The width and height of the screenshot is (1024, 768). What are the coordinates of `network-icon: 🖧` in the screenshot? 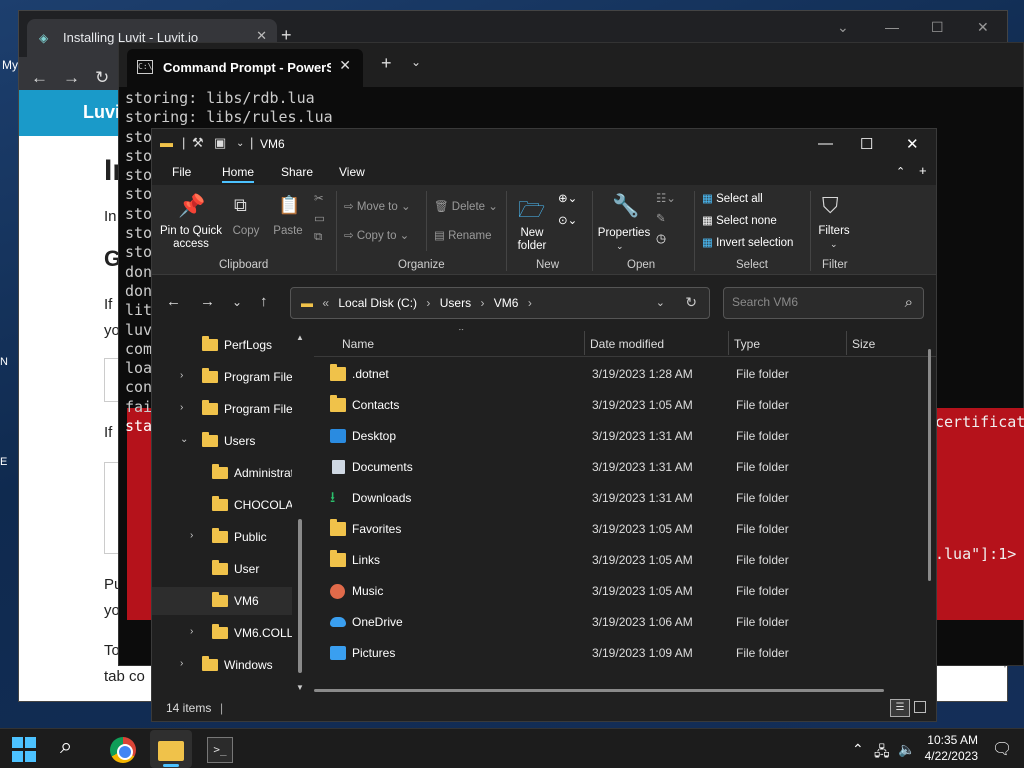 It's located at (882, 753).